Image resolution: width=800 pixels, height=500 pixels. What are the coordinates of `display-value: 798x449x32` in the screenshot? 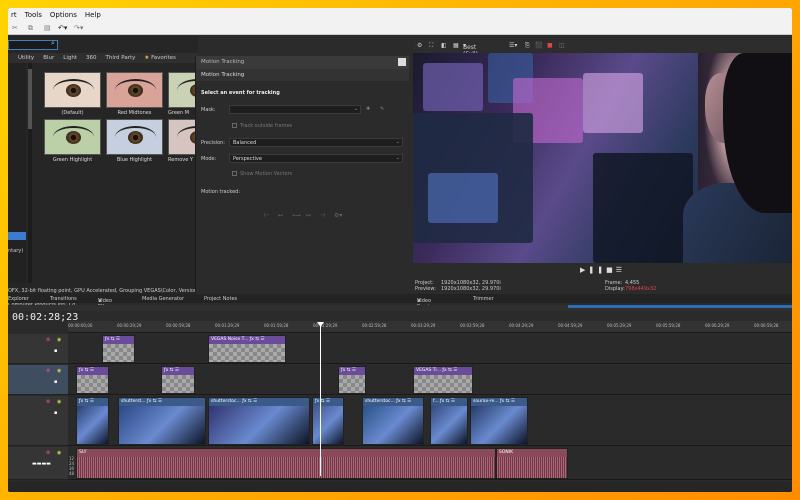 It's located at (641, 289).